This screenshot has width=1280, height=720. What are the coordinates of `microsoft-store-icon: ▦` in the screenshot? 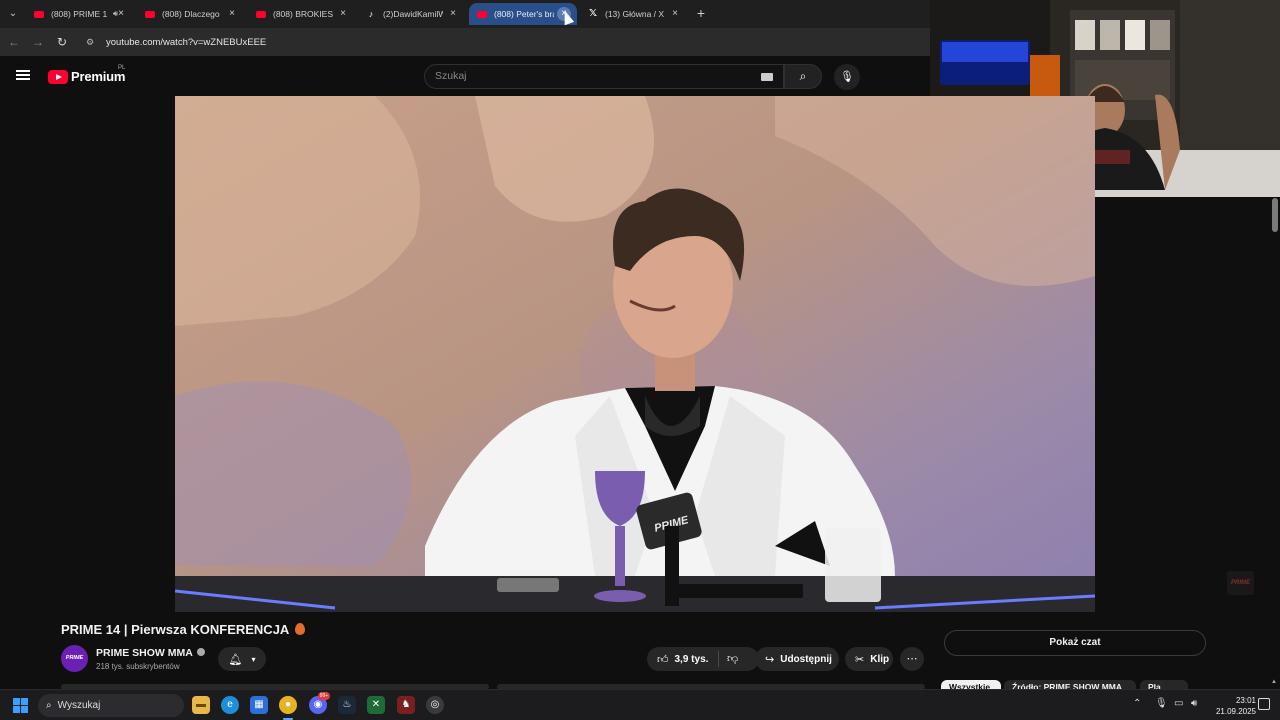 It's located at (259, 705).